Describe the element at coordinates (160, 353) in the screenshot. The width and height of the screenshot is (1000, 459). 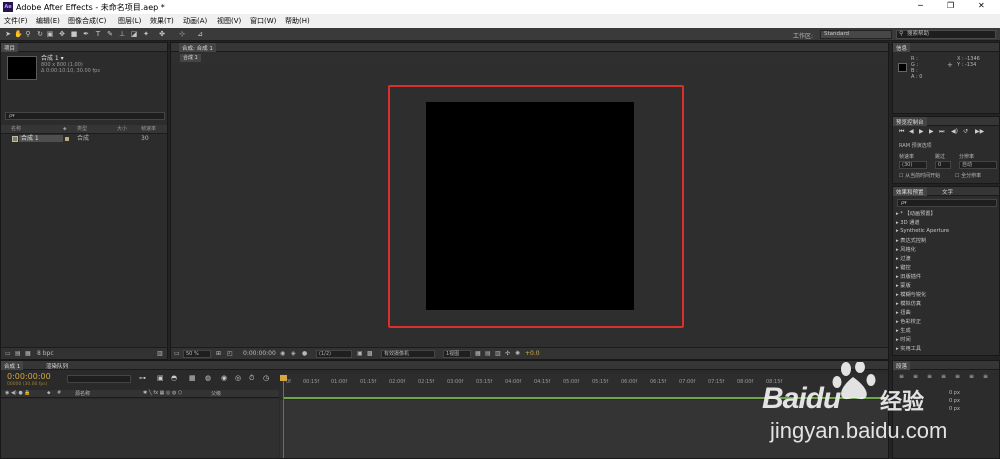
I see `trash-icon: ▥` at that location.